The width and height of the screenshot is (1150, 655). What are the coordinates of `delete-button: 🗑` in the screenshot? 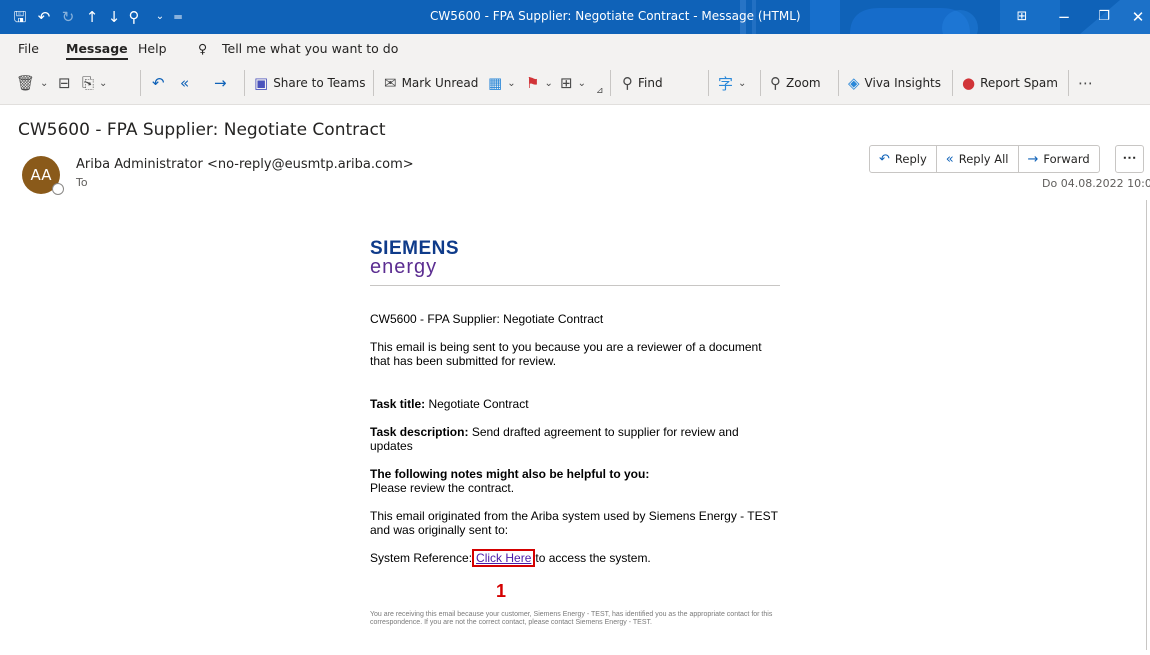 It's located at (25, 83).